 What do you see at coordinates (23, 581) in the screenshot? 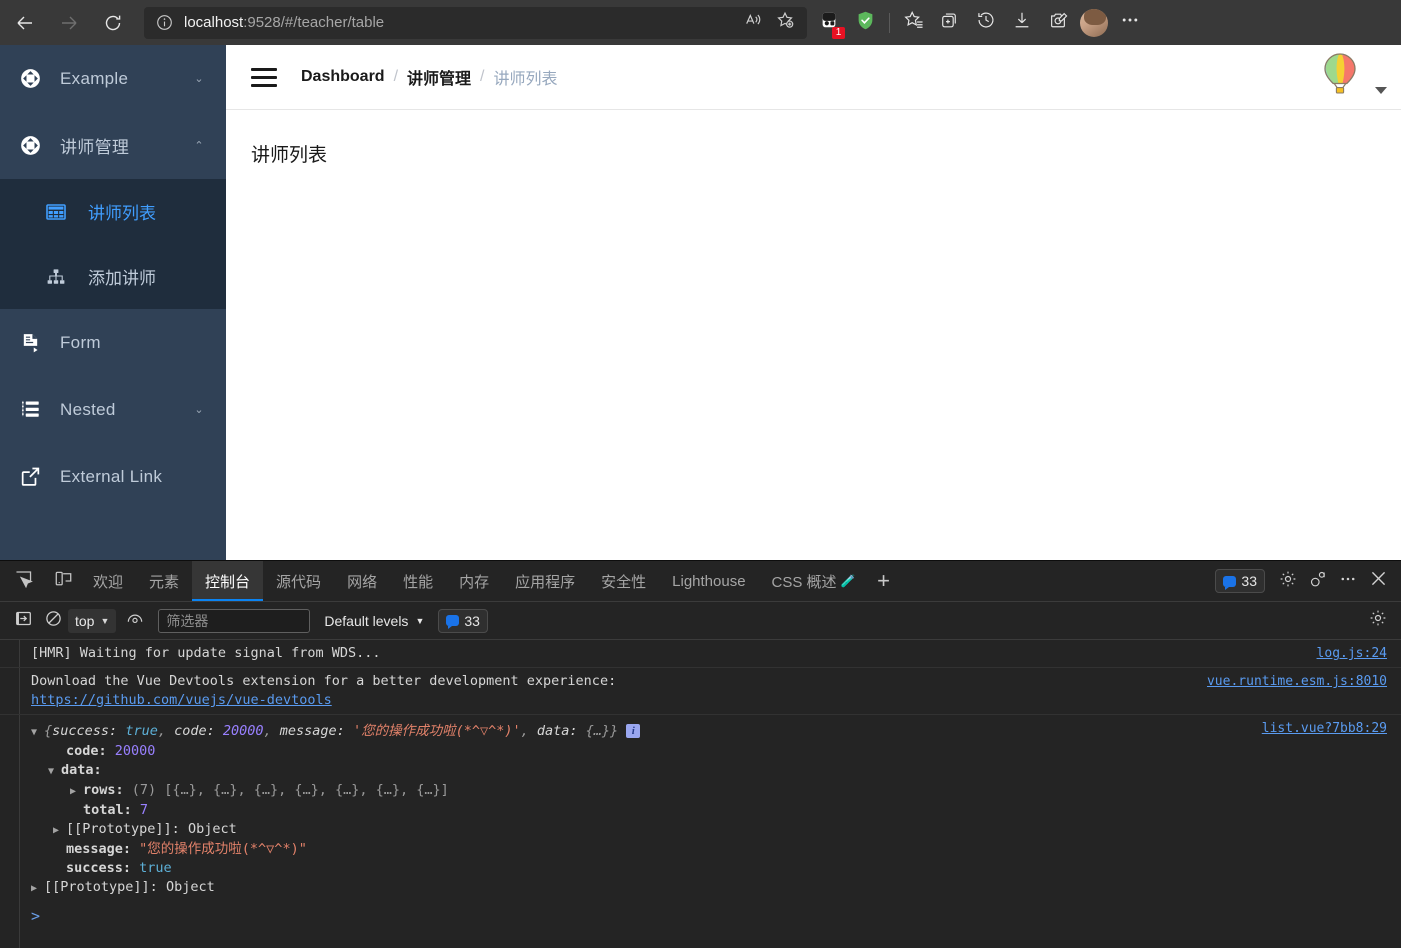
I see `inspect-element-button` at bounding box center [23, 581].